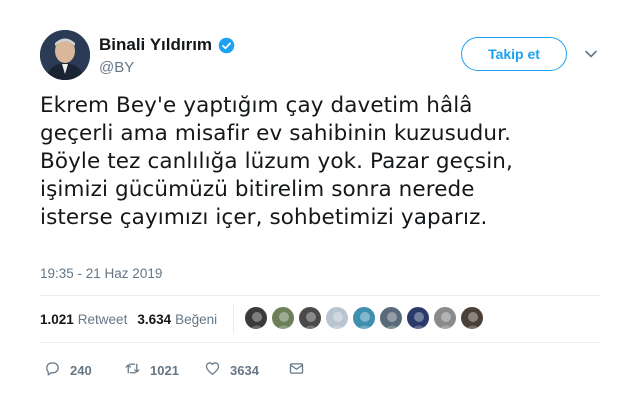  I want to click on retweet-label: Retweet, so click(103, 319).